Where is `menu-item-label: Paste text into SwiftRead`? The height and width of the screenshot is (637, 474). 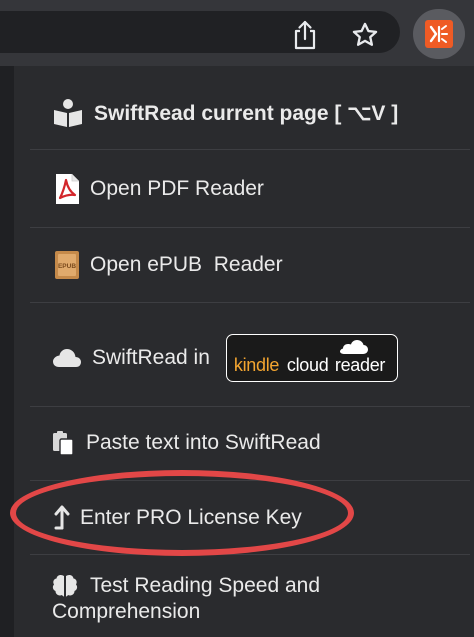
menu-item-label: Paste text into SwiftRead is located at coordinates (203, 442).